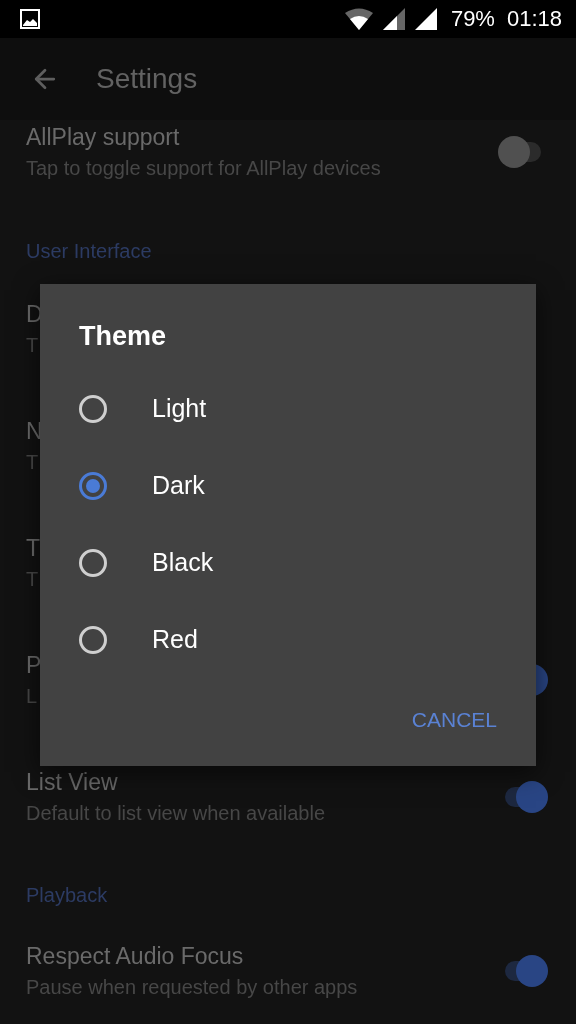 The image size is (576, 1024). Describe the element at coordinates (534, 19) in the screenshot. I see `clock: 01:18` at that location.